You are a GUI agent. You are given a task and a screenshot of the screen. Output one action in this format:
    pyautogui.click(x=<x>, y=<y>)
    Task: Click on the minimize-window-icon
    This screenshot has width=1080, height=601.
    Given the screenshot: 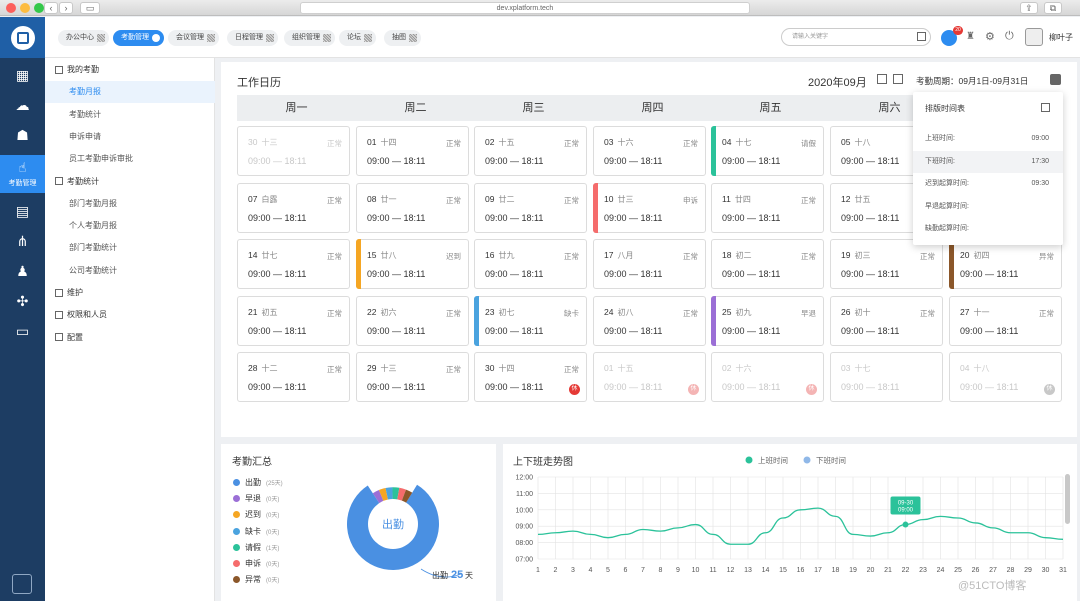 What is the action you would take?
    pyautogui.click(x=25, y=8)
    